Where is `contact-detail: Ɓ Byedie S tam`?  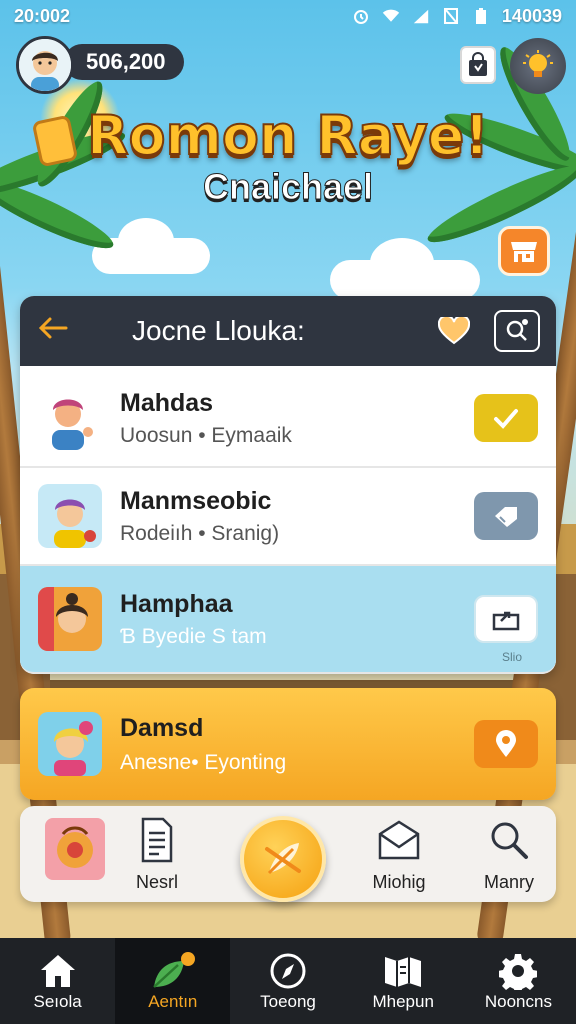
contact-detail: Ɓ Byedie S tam is located at coordinates (193, 636).